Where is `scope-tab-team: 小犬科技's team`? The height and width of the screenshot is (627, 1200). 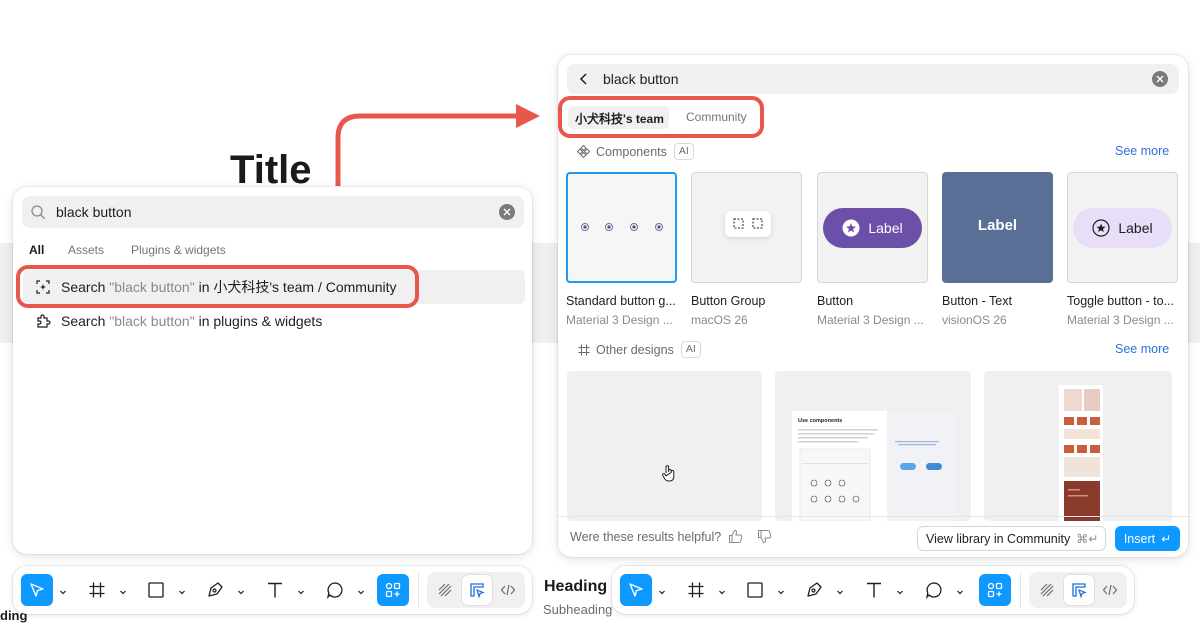
scope-tab-team: 小犬科技's team is located at coordinates (619, 118).